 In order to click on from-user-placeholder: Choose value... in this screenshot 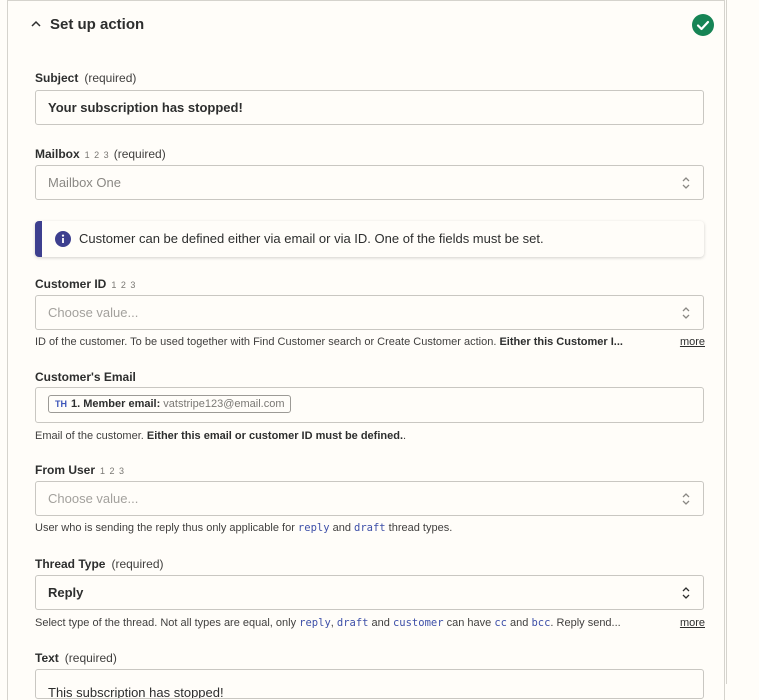, I will do `click(93, 498)`.